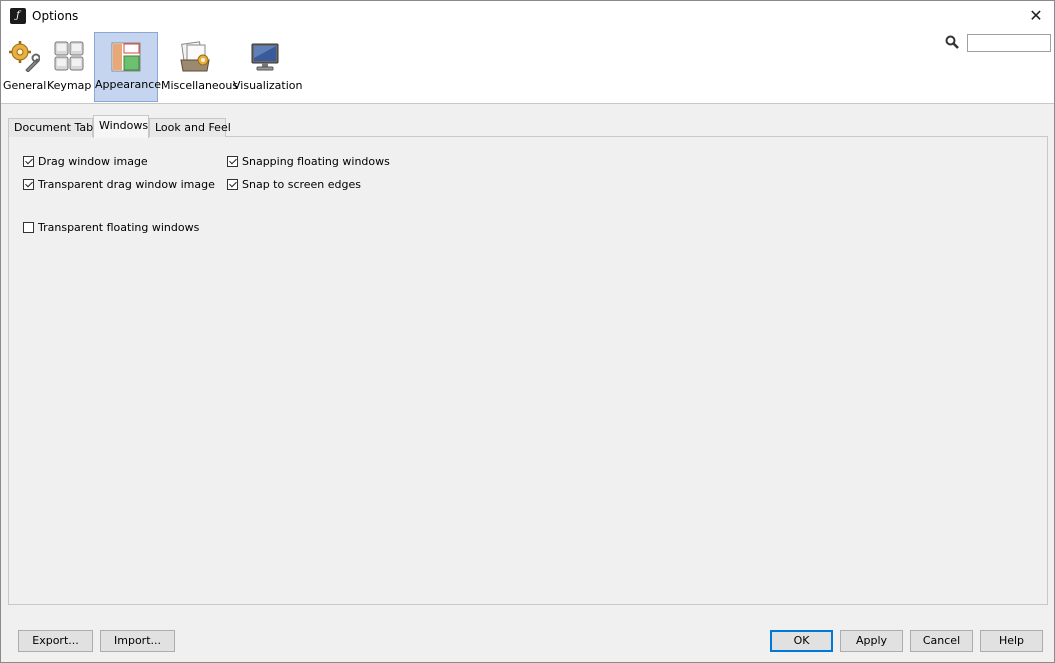 This screenshot has height=663, width=1055. Describe the element at coordinates (195, 56) in the screenshot. I see `misc-box-icon` at that location.